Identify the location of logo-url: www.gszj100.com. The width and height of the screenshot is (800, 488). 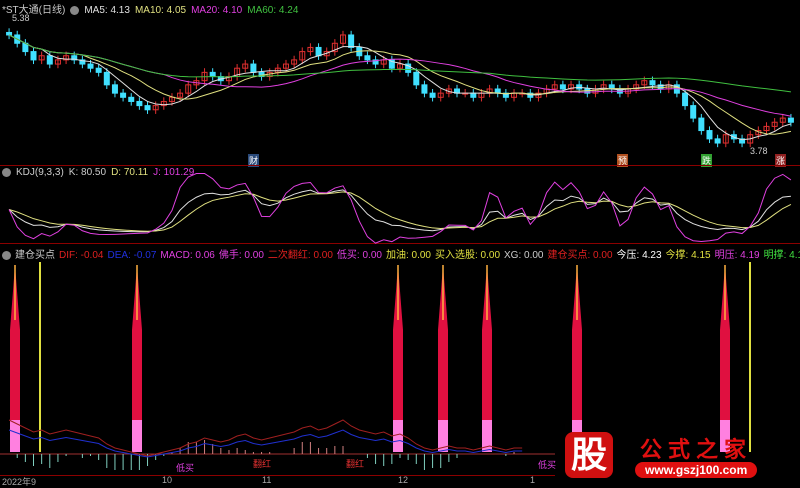
(696, 470).